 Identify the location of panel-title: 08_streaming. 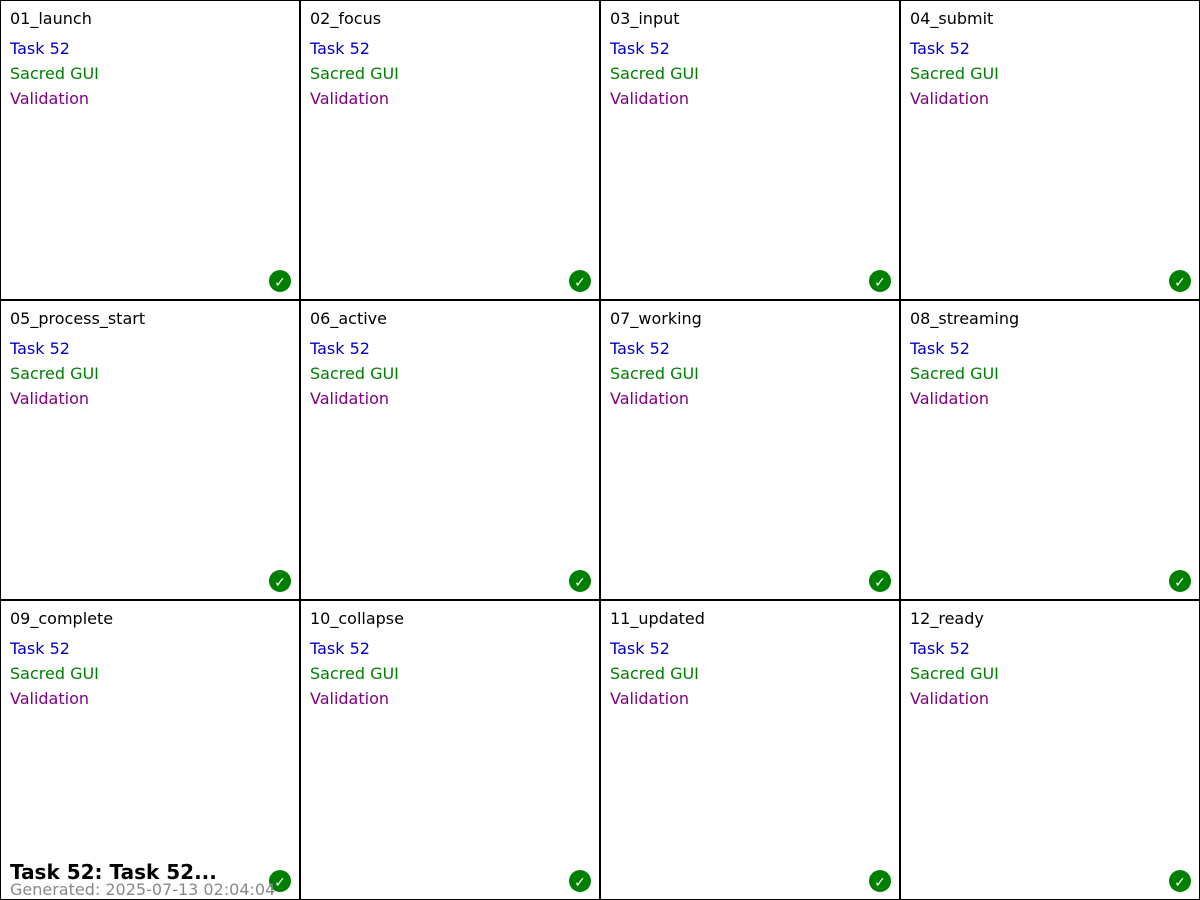
(965, 318).